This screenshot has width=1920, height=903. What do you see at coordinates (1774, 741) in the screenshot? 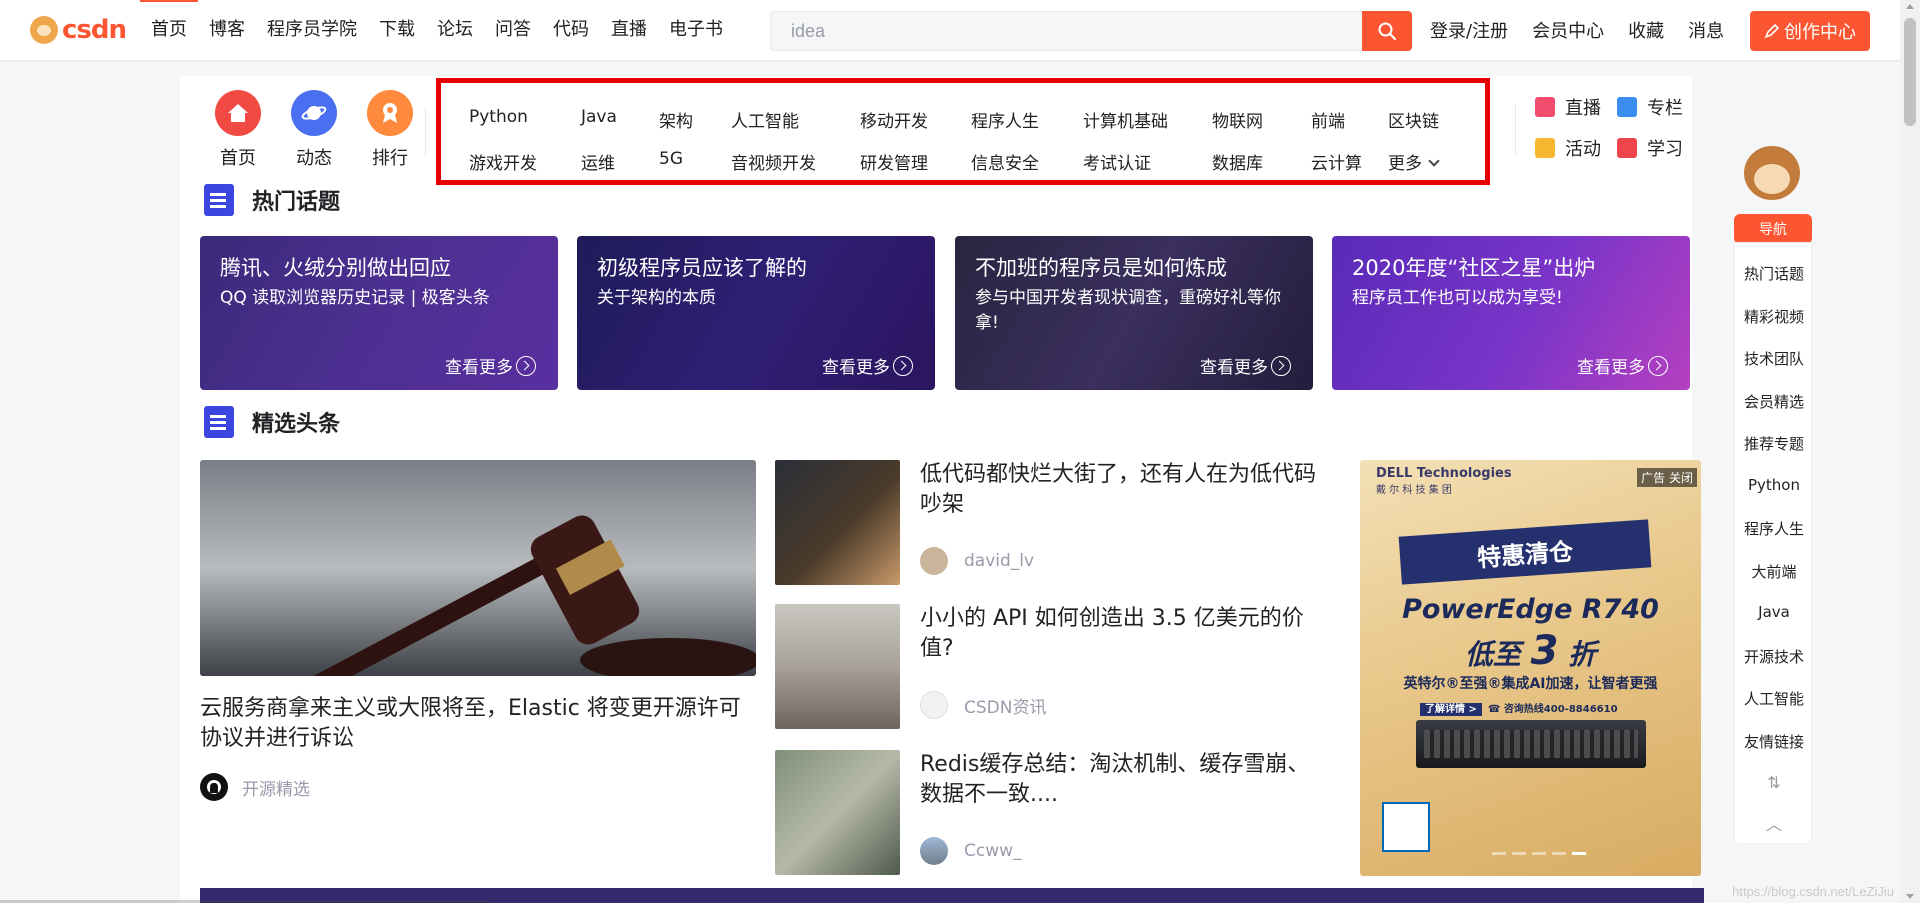
I see `side-item-friend-links: 友情链接` at bounding box center [1774, 741].